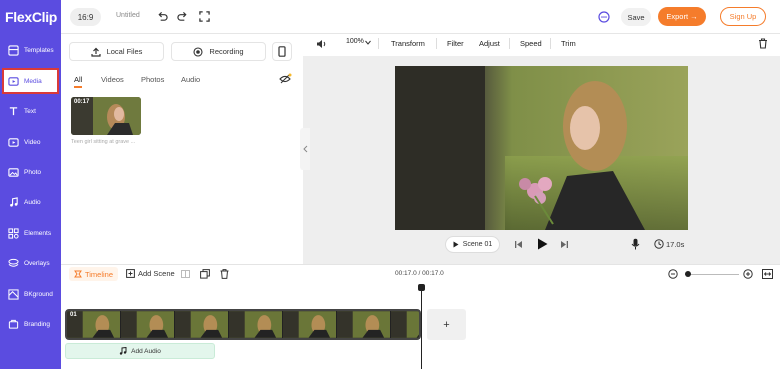  What do you see at coordinates (489, 43) in the screenshot?
I see `adjust-button: Adjust` at bounding box center [489, 43].